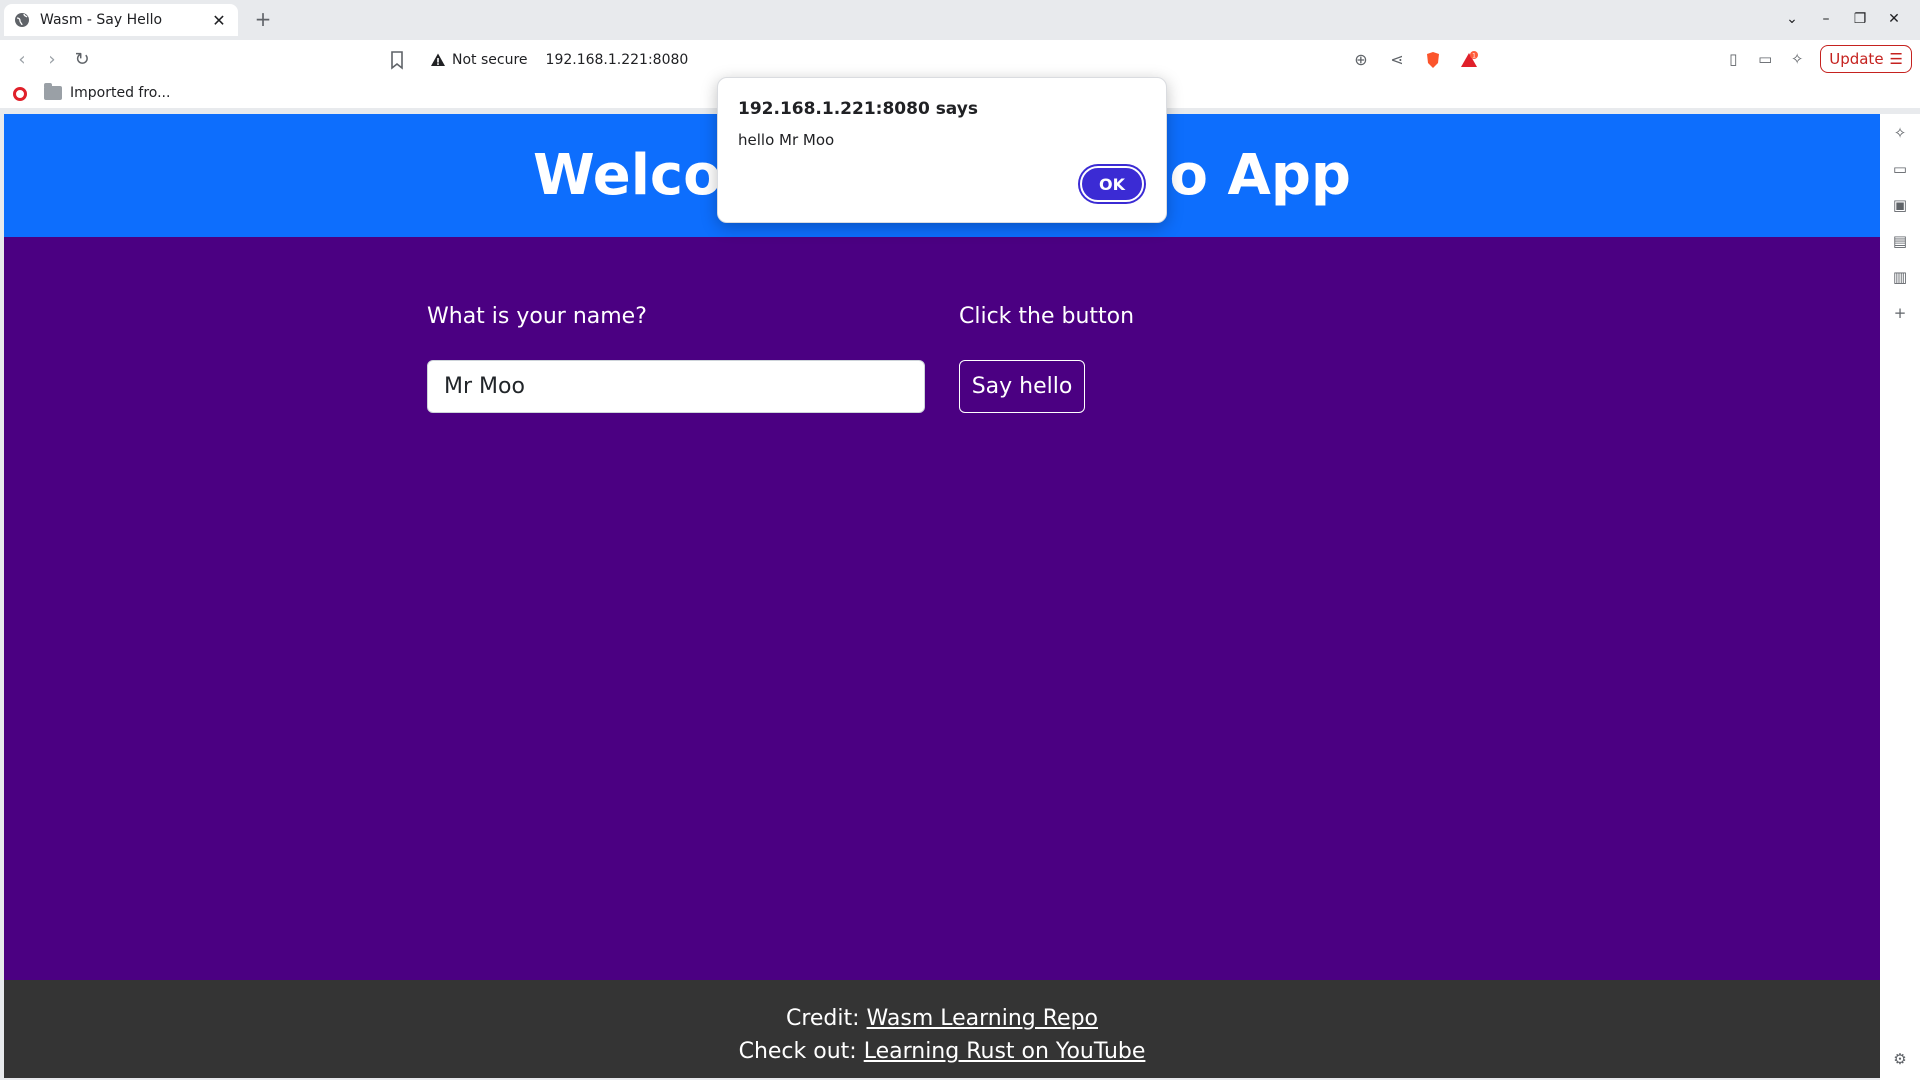  What do you see at coordinates (490, 60) in the screenshot?
I see `security-label: Not secure` at bounding box center [490, 60].